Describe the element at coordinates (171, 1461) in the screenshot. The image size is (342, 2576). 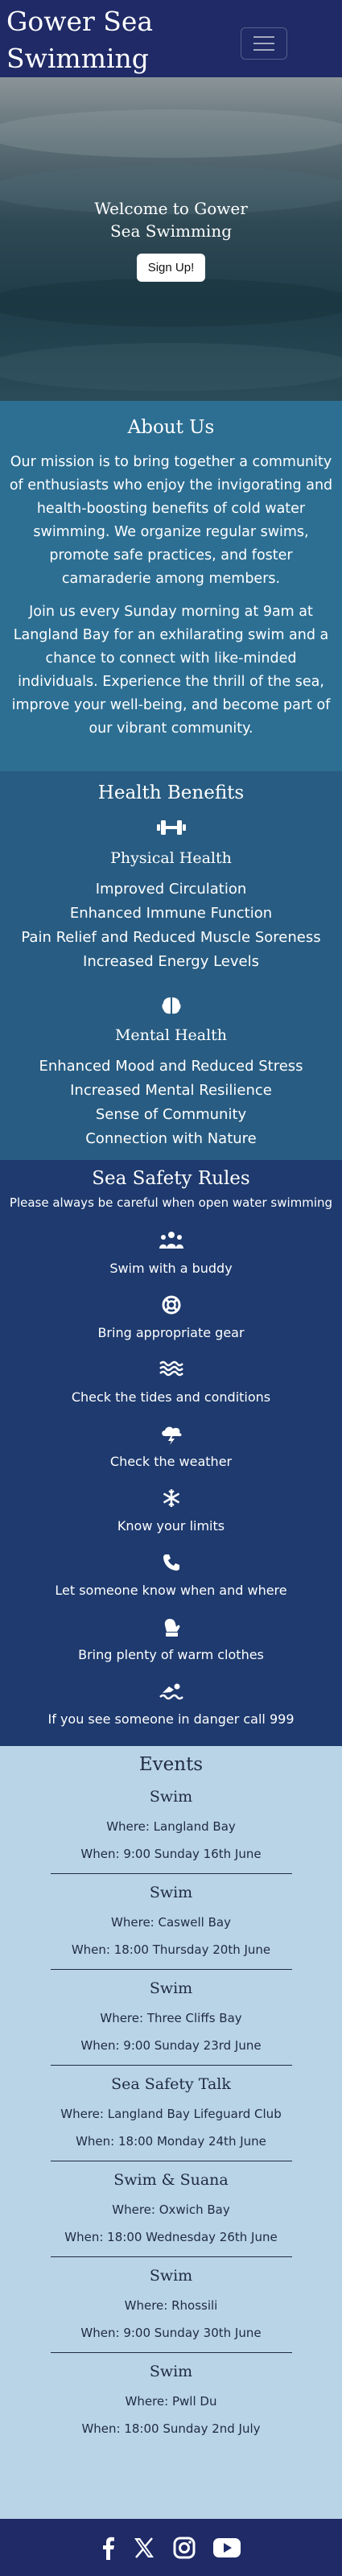
I see `rule-label: Check the weather` at that location.